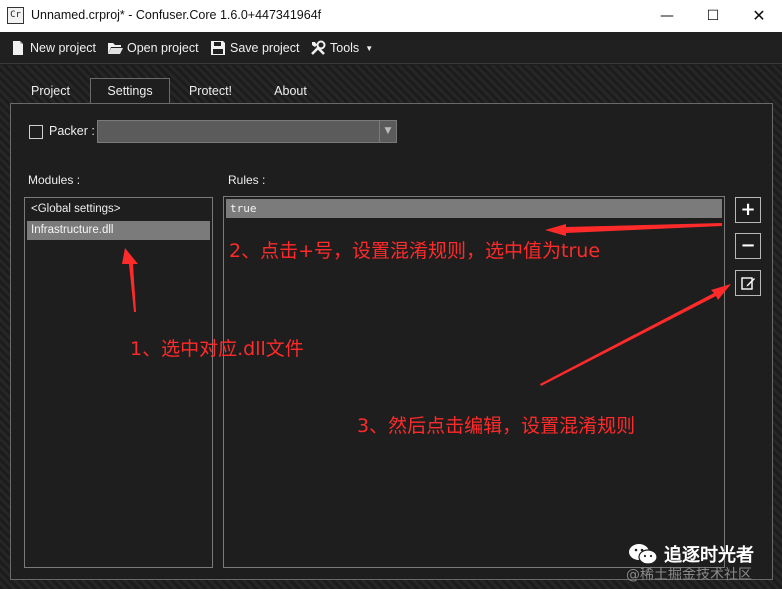 Image resolution: width=782 pixels, height=589 pixels. I want to click on new-project-label: New project, so click(63, 48).